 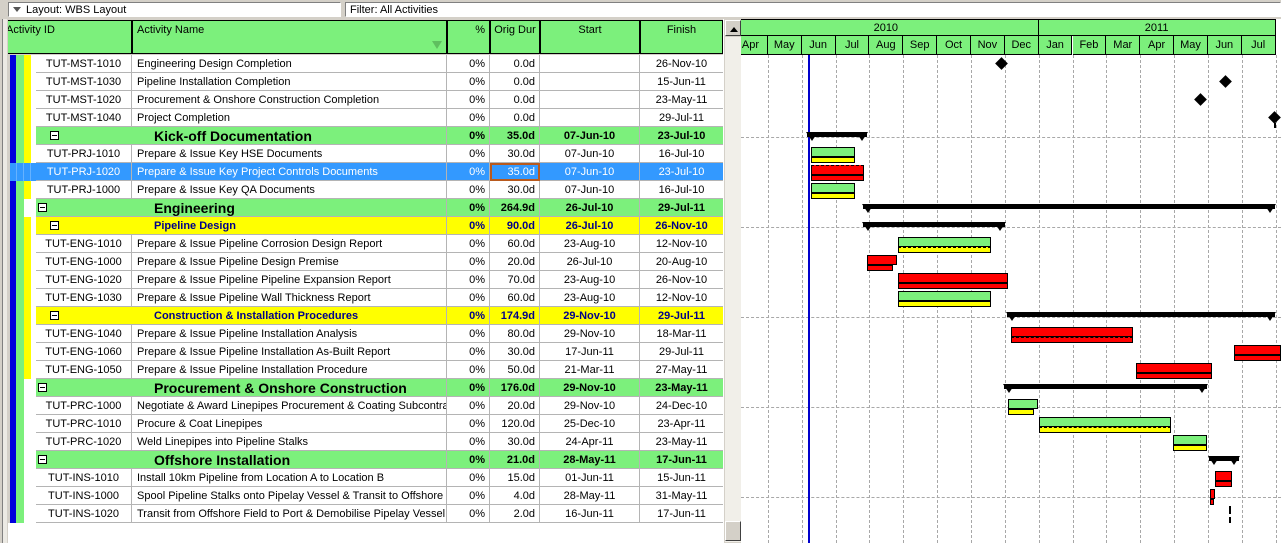 What do you see at coordinates (84, 118) in the screenshot?
I see `activity-id-cell: TUT-MST-1040` at bounding box center [84, 118].